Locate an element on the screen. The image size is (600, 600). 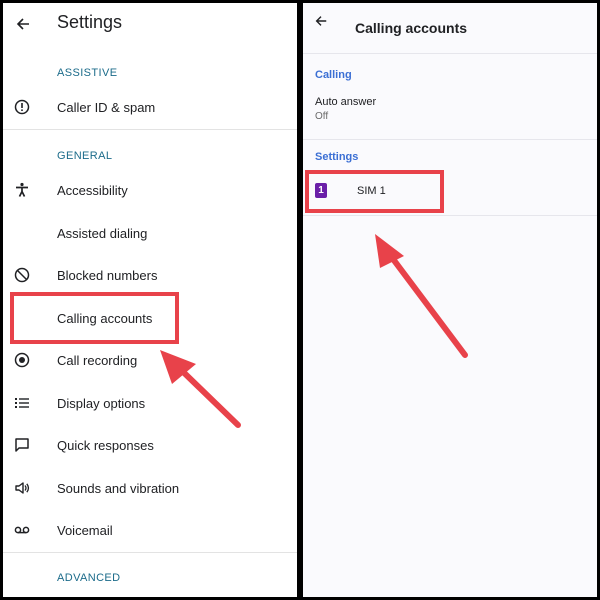
settings-item-label: Display options is located at coordinates (101, 403).